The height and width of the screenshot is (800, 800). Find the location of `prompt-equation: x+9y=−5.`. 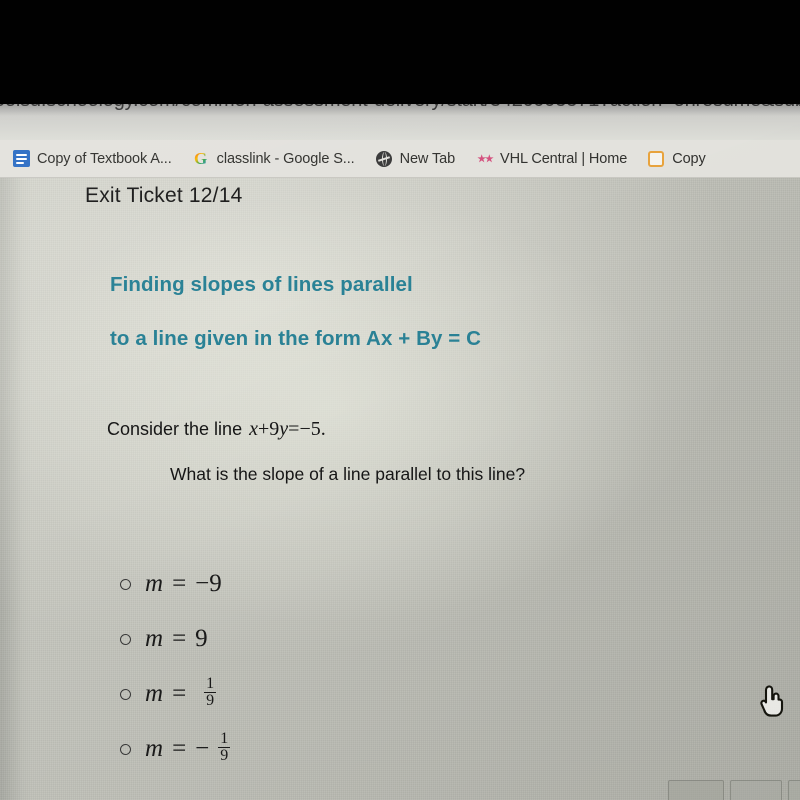

prompt-equation: x+9y=−5. is located at coordinates (287, 429).